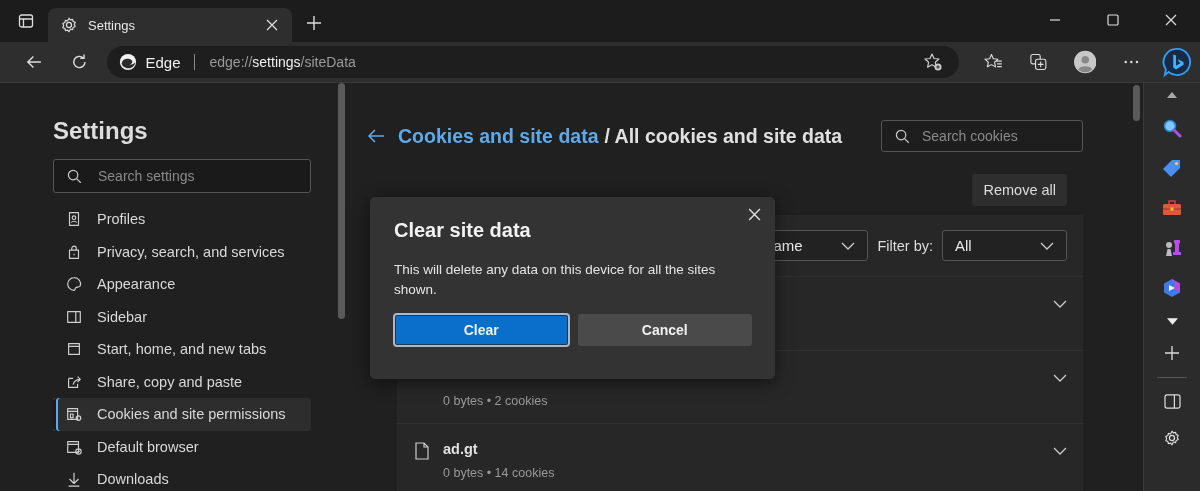 The height and width of the screenshot is (491, 1200). Describe the element at coordinates (182, 316) in the screenshot. I see `nav-item: Sidebar` at that location.